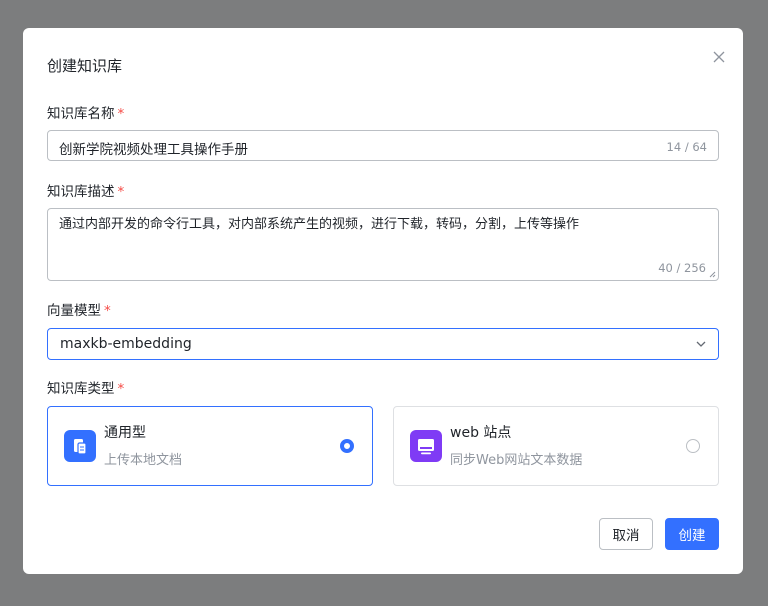  I want to click on name-input-value: 创新学院视频处理工具操作手册, so click(153, 150).